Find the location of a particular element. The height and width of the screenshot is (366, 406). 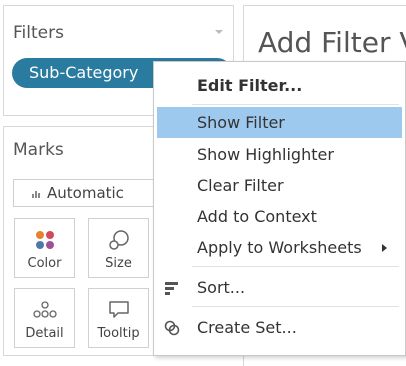

menu-item-label: Show Highlighter is located at coordinates (265, 154).